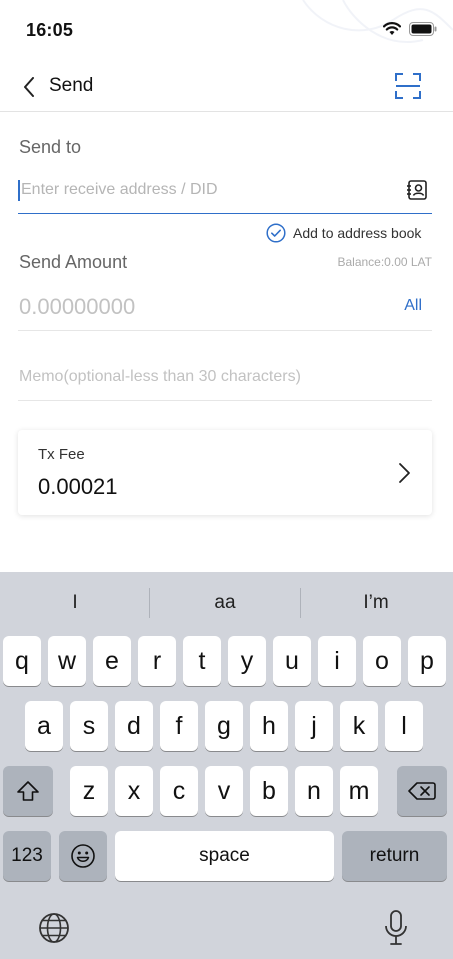  Describe the element at coordinates (89, 726) in the screenshot. I see `key-s: s` at that location.